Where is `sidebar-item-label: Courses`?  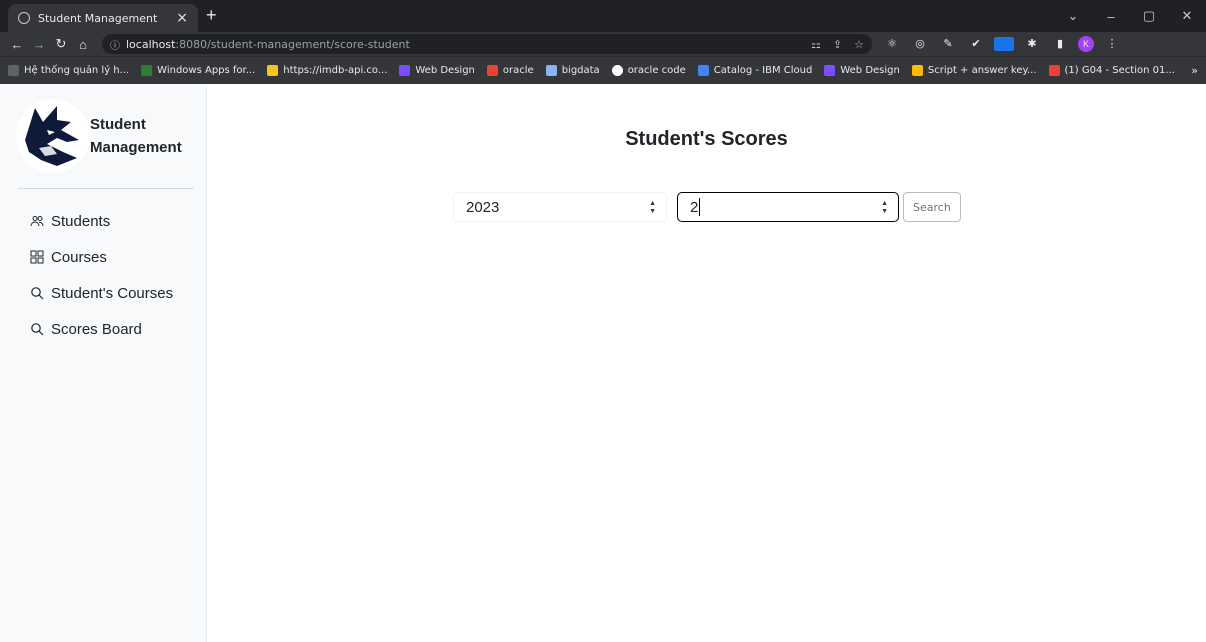 sidebar-item-label: Courses is located at coordinates (79, 257).